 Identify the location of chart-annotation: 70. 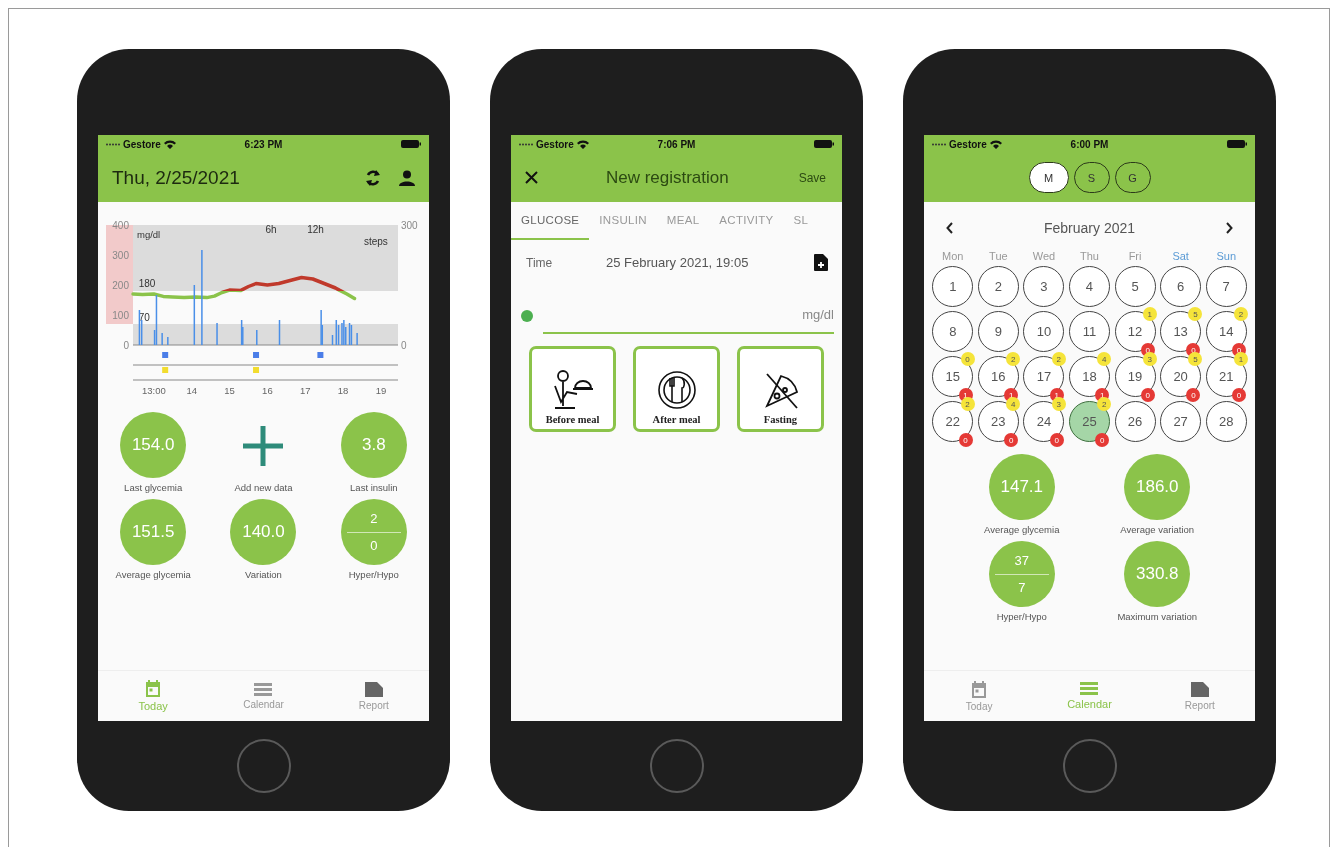
(144, 317).